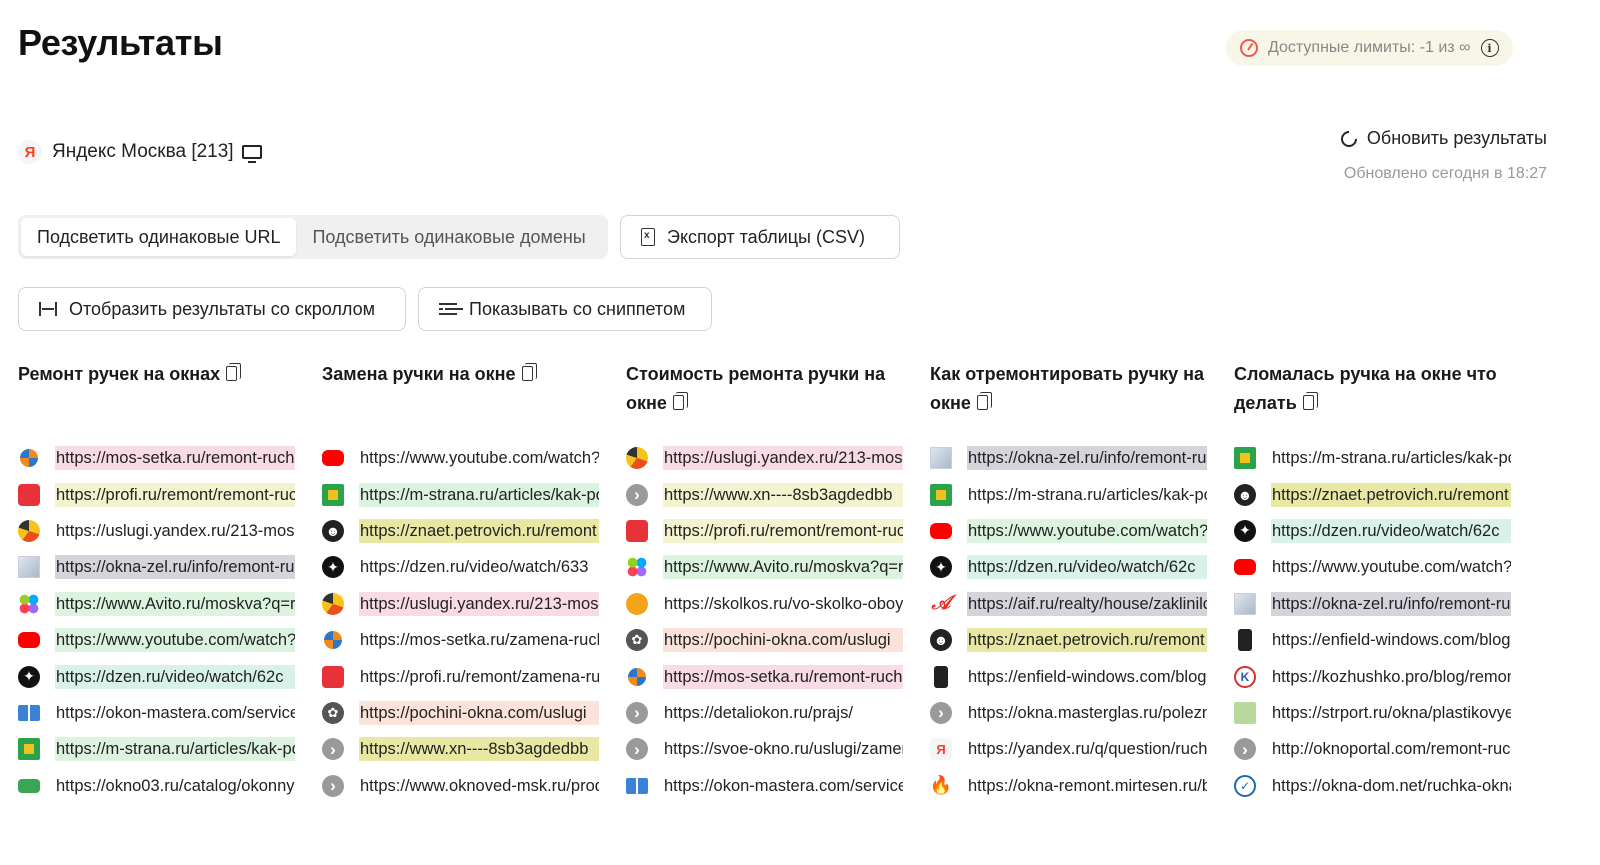  What do you see at coordinates (637, 640) in the screenshot?
I see `pochini-okna-icon` at bounding box center [637, 640].